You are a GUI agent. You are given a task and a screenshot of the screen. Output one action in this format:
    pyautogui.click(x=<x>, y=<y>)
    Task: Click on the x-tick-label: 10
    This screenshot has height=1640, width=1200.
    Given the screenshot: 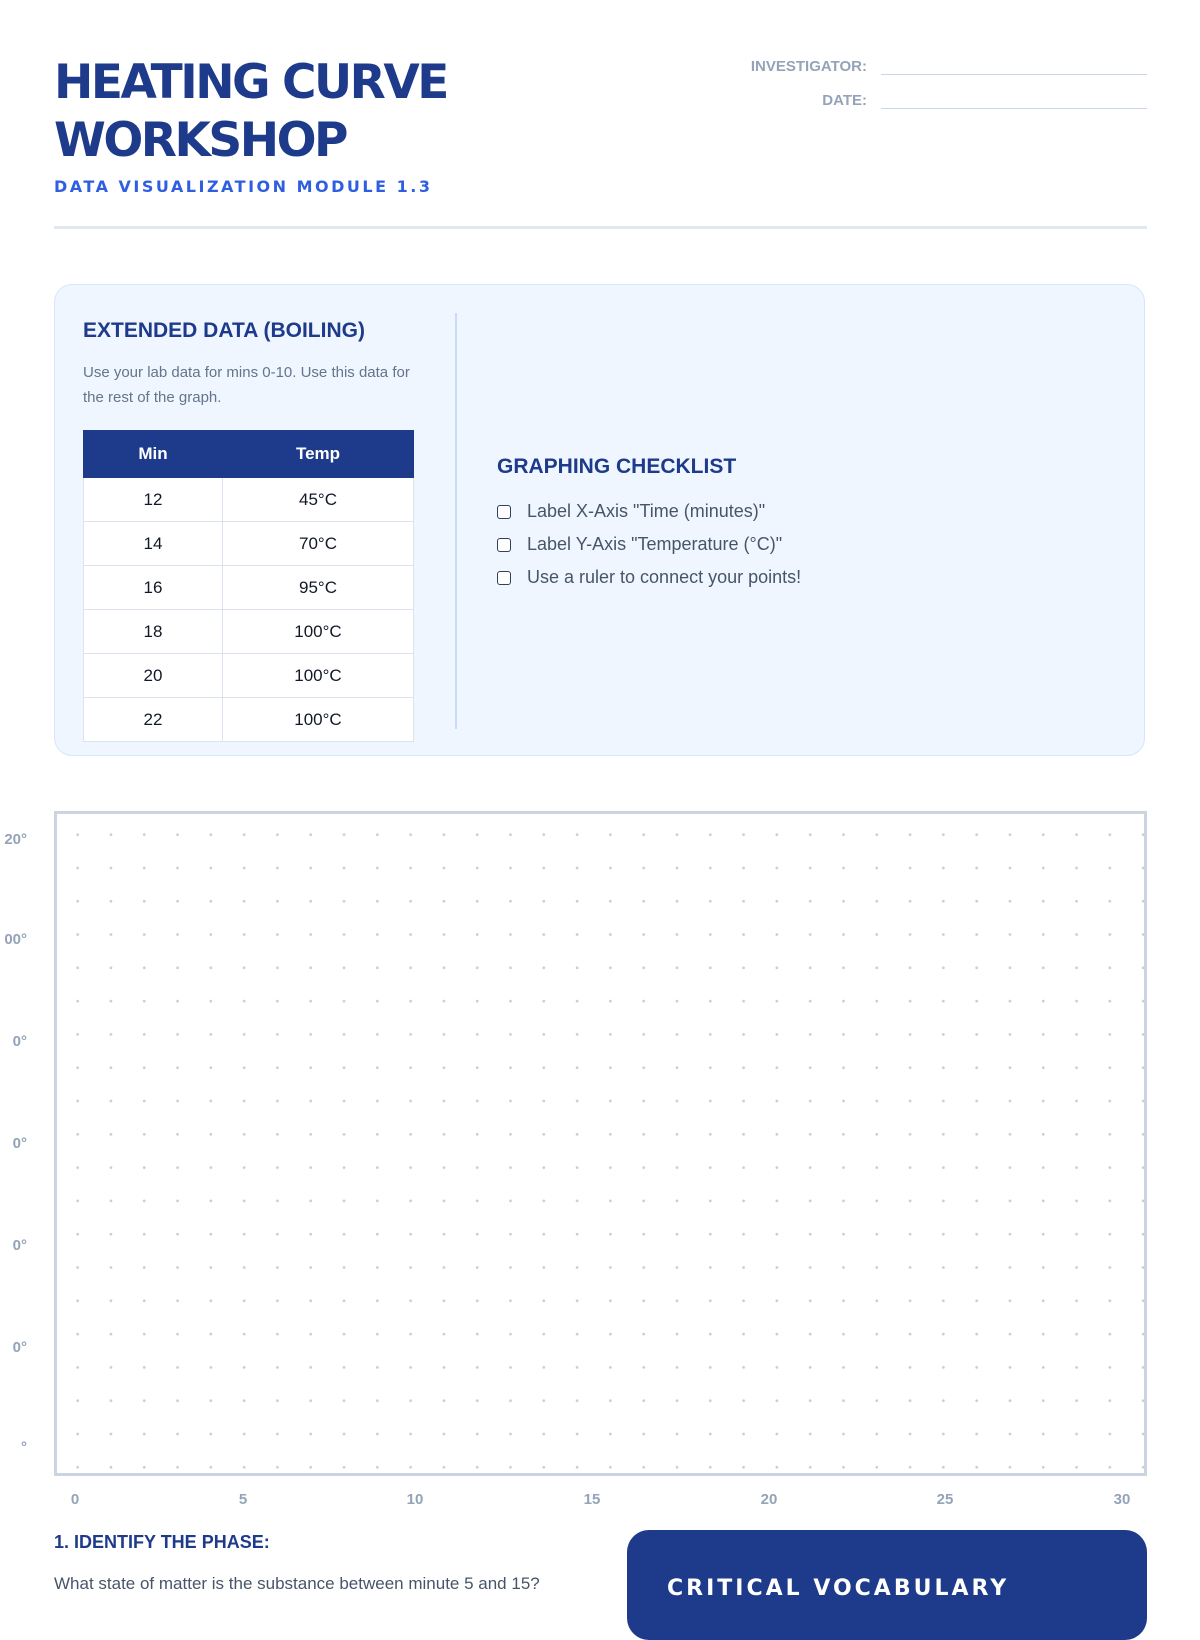 What is the action you would take?
    pyautogui.click(x=415, y=1499)
    